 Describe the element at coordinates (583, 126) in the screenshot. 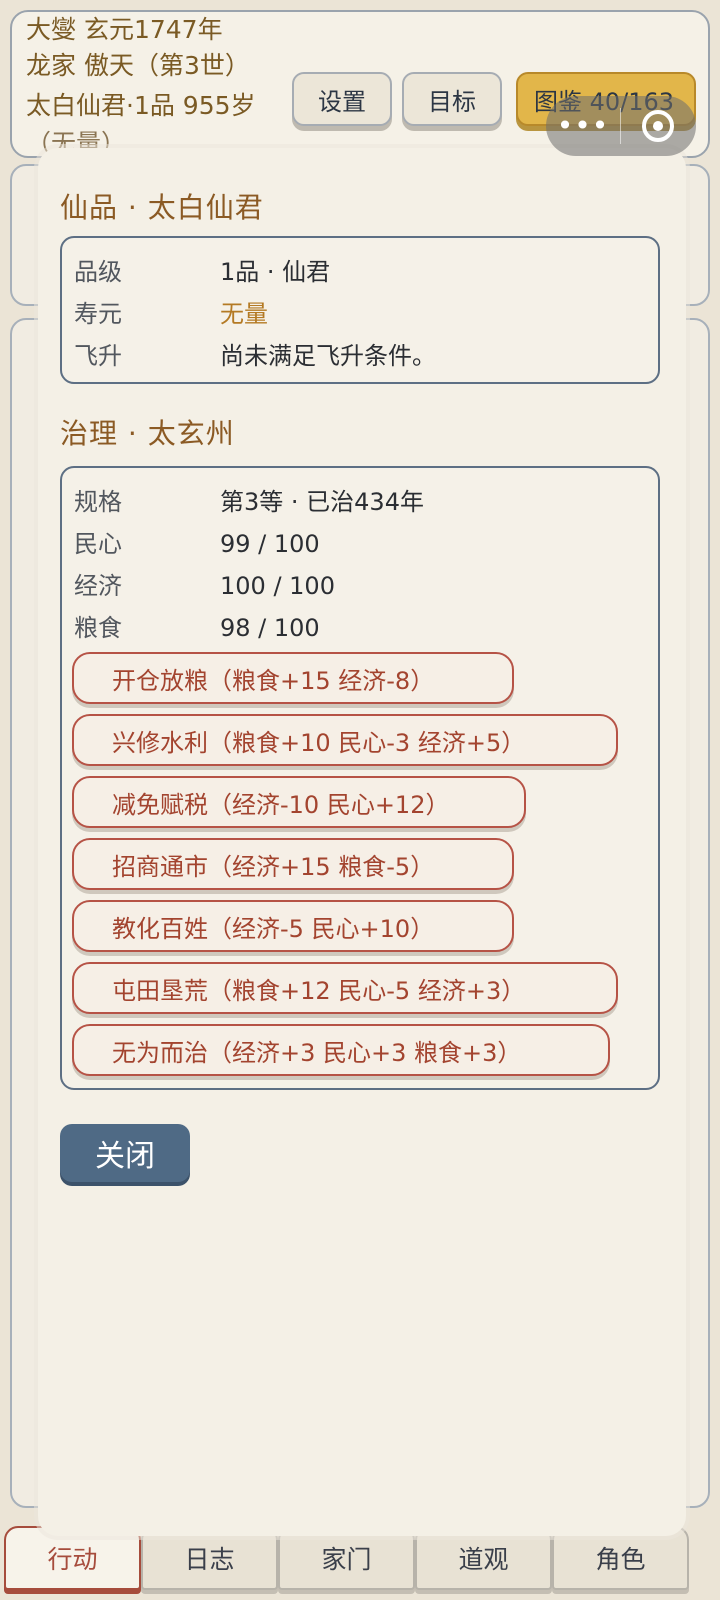

I see `more-menu-icon: •••` at that location.